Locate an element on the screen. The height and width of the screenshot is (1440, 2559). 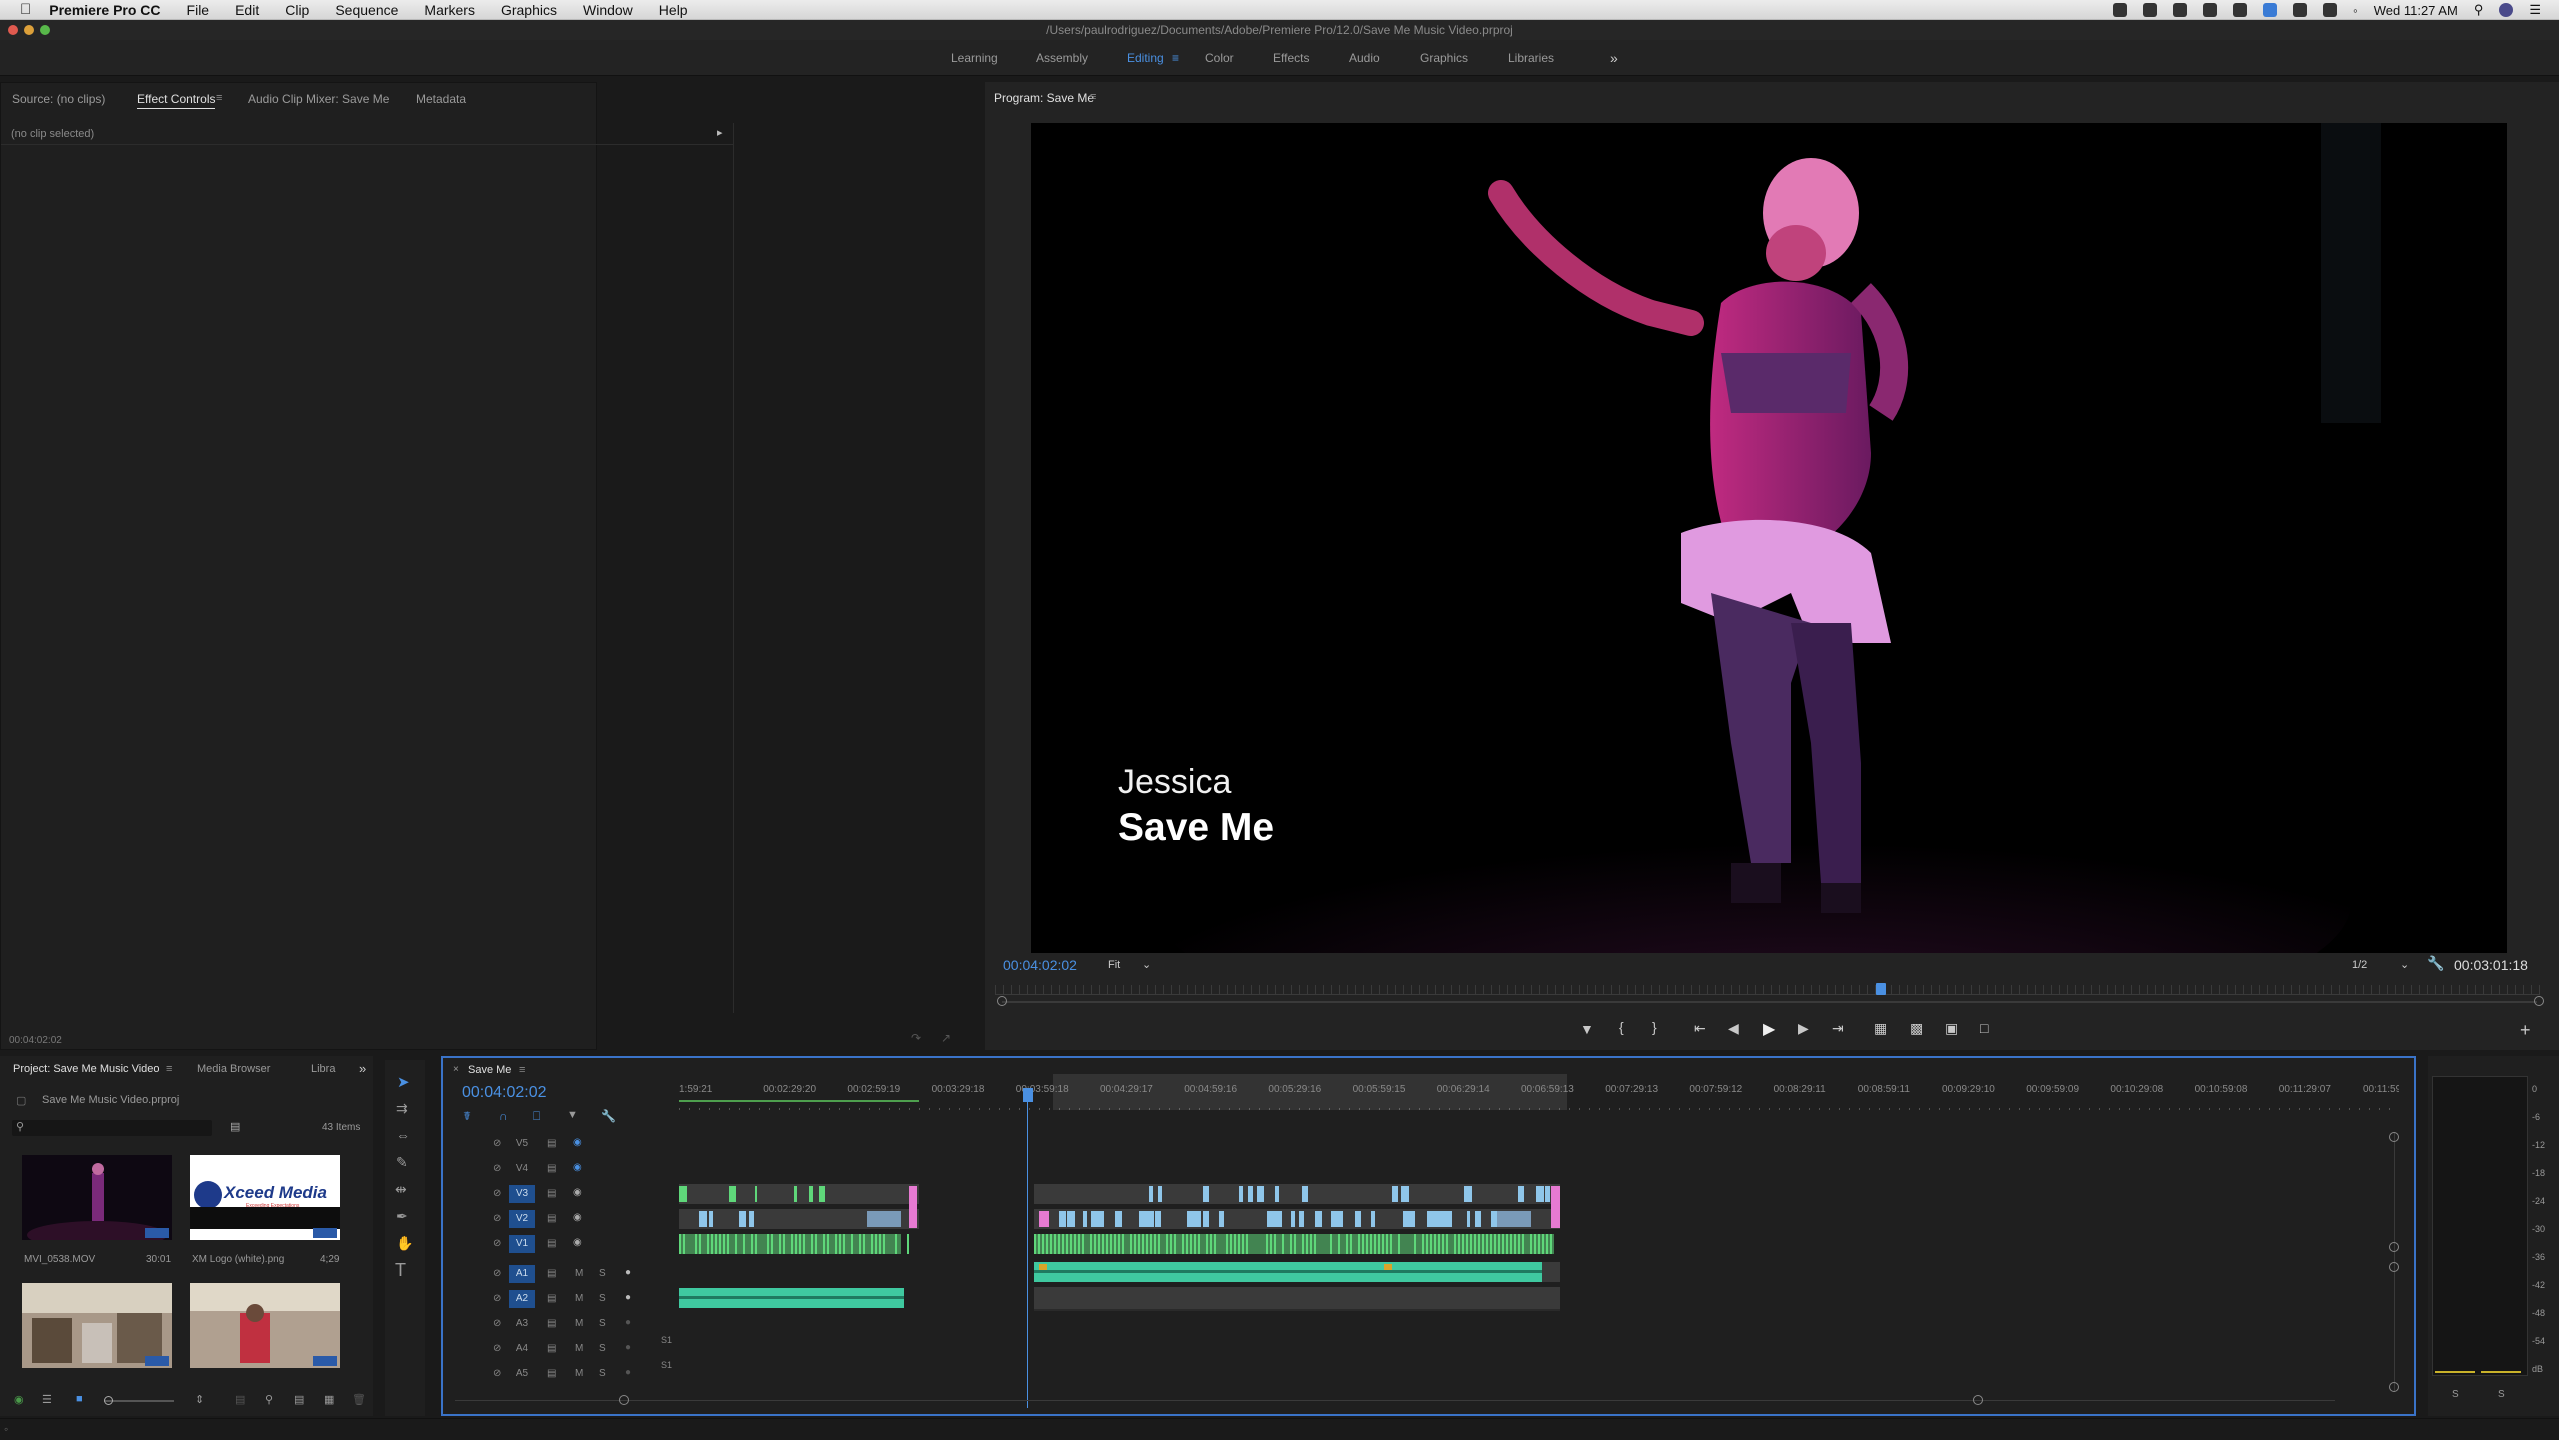
vscroll-handle-audio is located at coordinates (2394, 1267).